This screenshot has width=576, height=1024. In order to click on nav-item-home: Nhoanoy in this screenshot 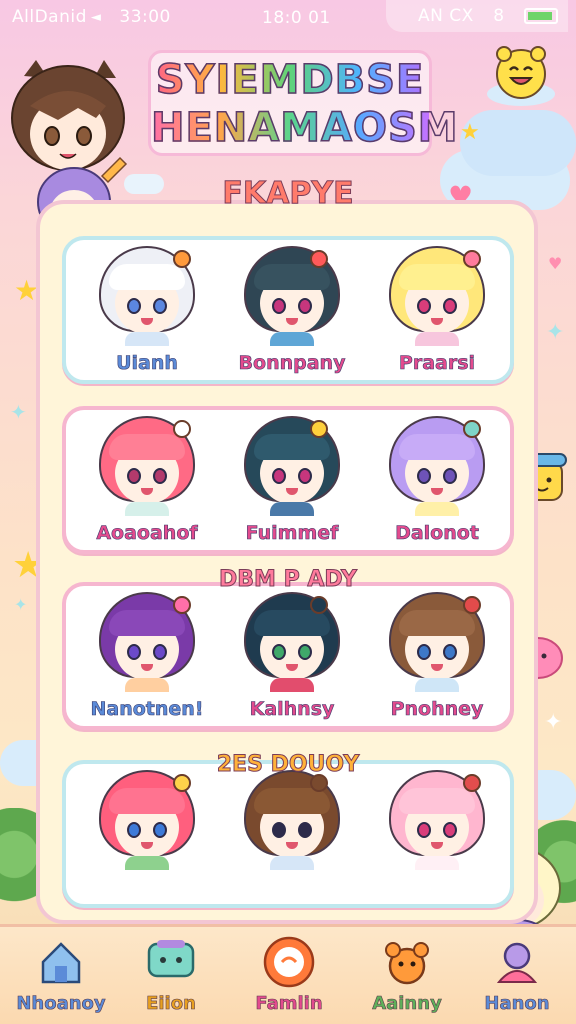, I will do `click(61, 979)`.